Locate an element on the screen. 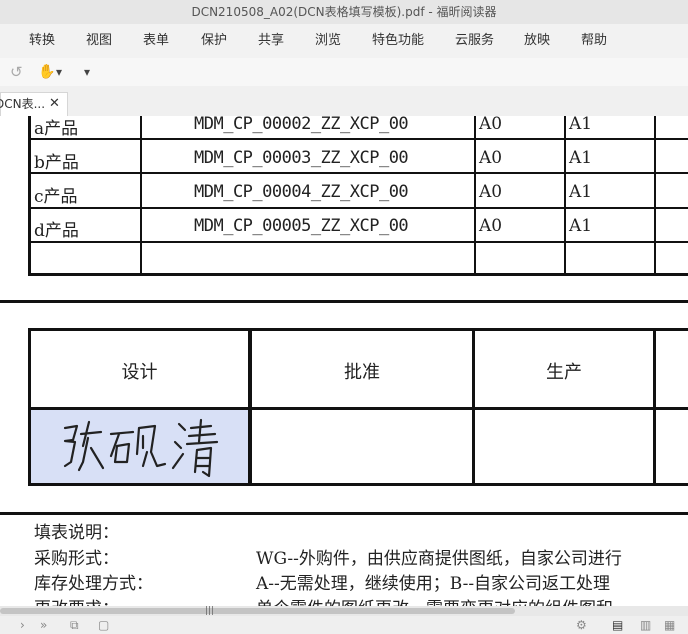 The image size is (688, 634). document-tab-bar: DCN表... ✕ is located at coordinates (344, 101).